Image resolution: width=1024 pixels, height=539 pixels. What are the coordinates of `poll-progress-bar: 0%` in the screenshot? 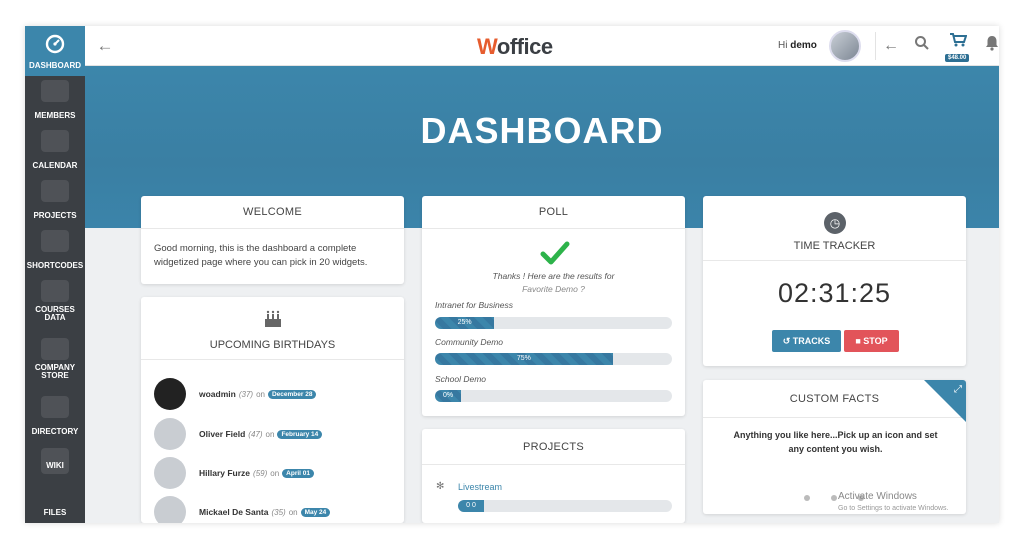 It's located at (553, 396).